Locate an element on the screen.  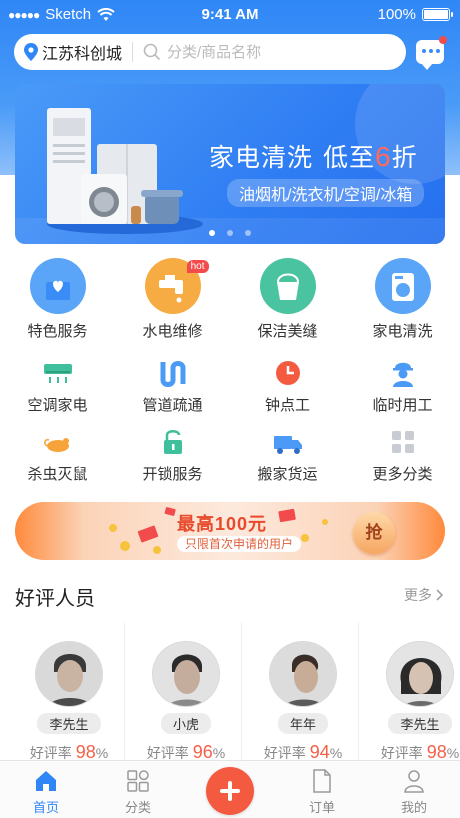
category-row-2: 杀虫灭鼠 开锁服务 搬家货运 更多分类 is located at coordinates (230, 453).